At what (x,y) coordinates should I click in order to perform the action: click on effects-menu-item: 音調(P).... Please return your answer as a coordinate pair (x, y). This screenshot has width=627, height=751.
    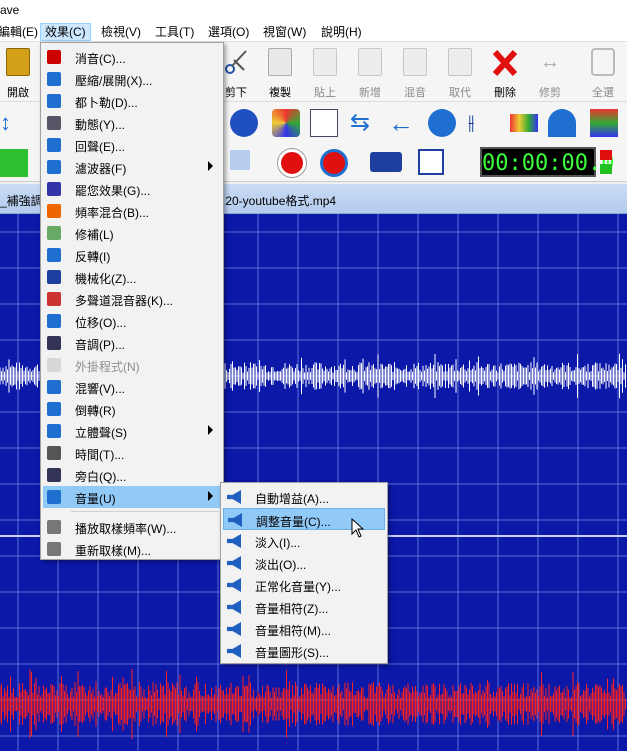
    Looking at the image, I should click on (132, 343).